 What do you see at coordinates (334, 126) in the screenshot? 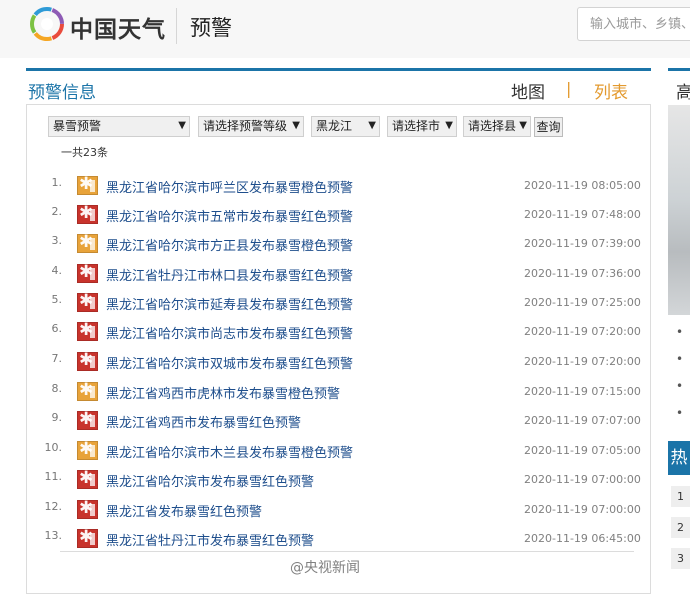
I see `province-value: 黑龙江` at bounding box center [334, 126].